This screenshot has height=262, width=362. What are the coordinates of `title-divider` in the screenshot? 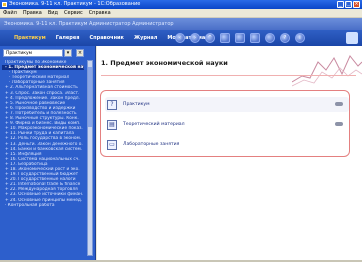 It's located at (228, 75).